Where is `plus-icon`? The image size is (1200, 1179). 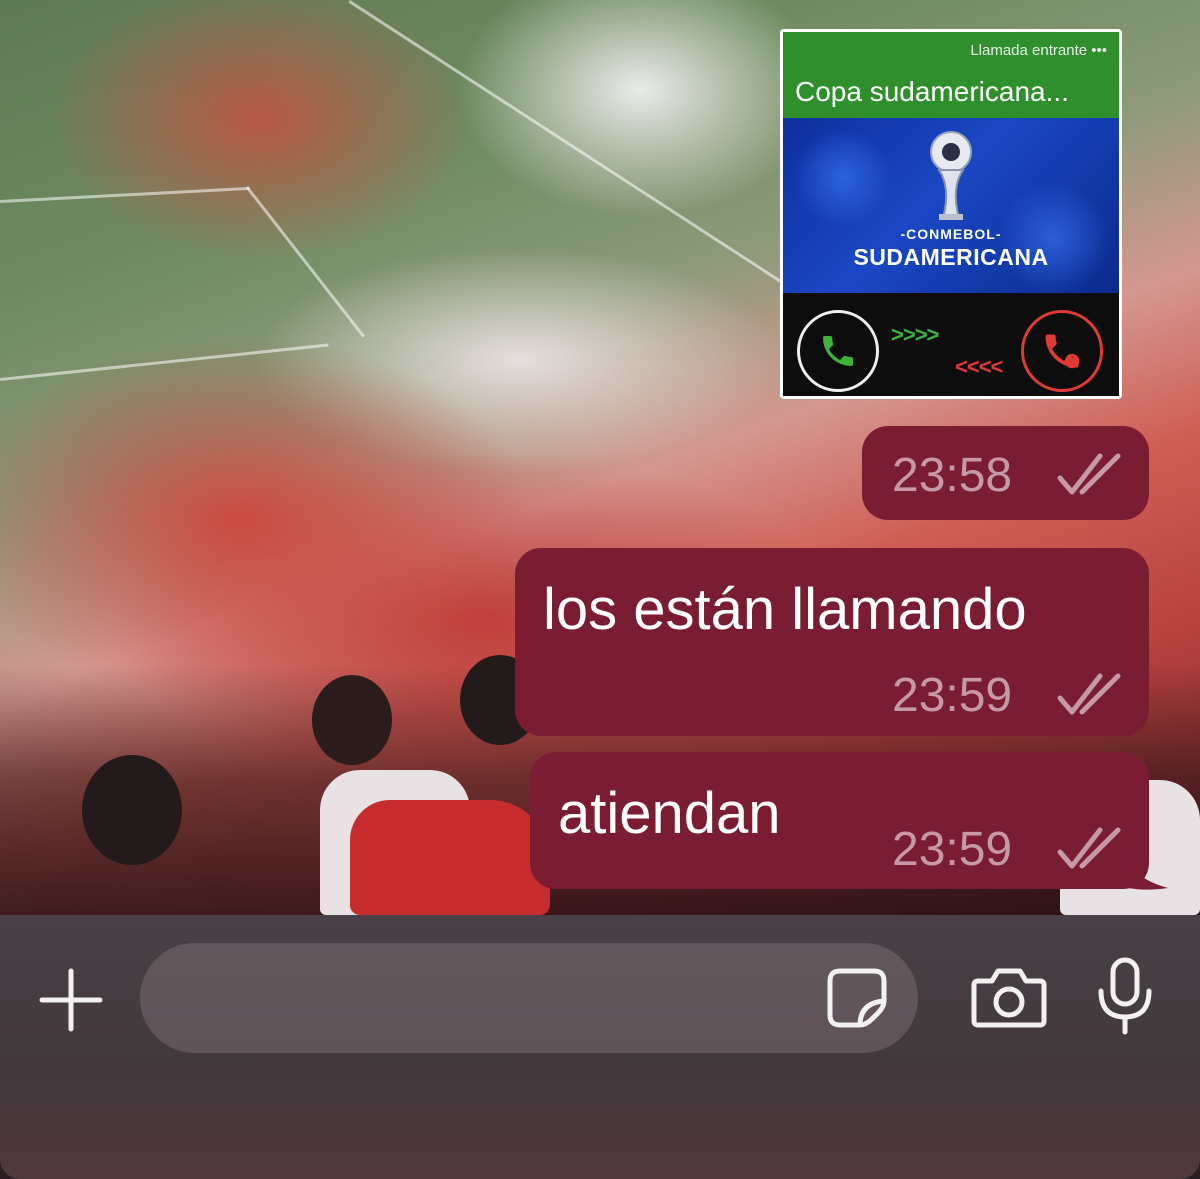 plus-icon is located at coordinates (71, 1000).